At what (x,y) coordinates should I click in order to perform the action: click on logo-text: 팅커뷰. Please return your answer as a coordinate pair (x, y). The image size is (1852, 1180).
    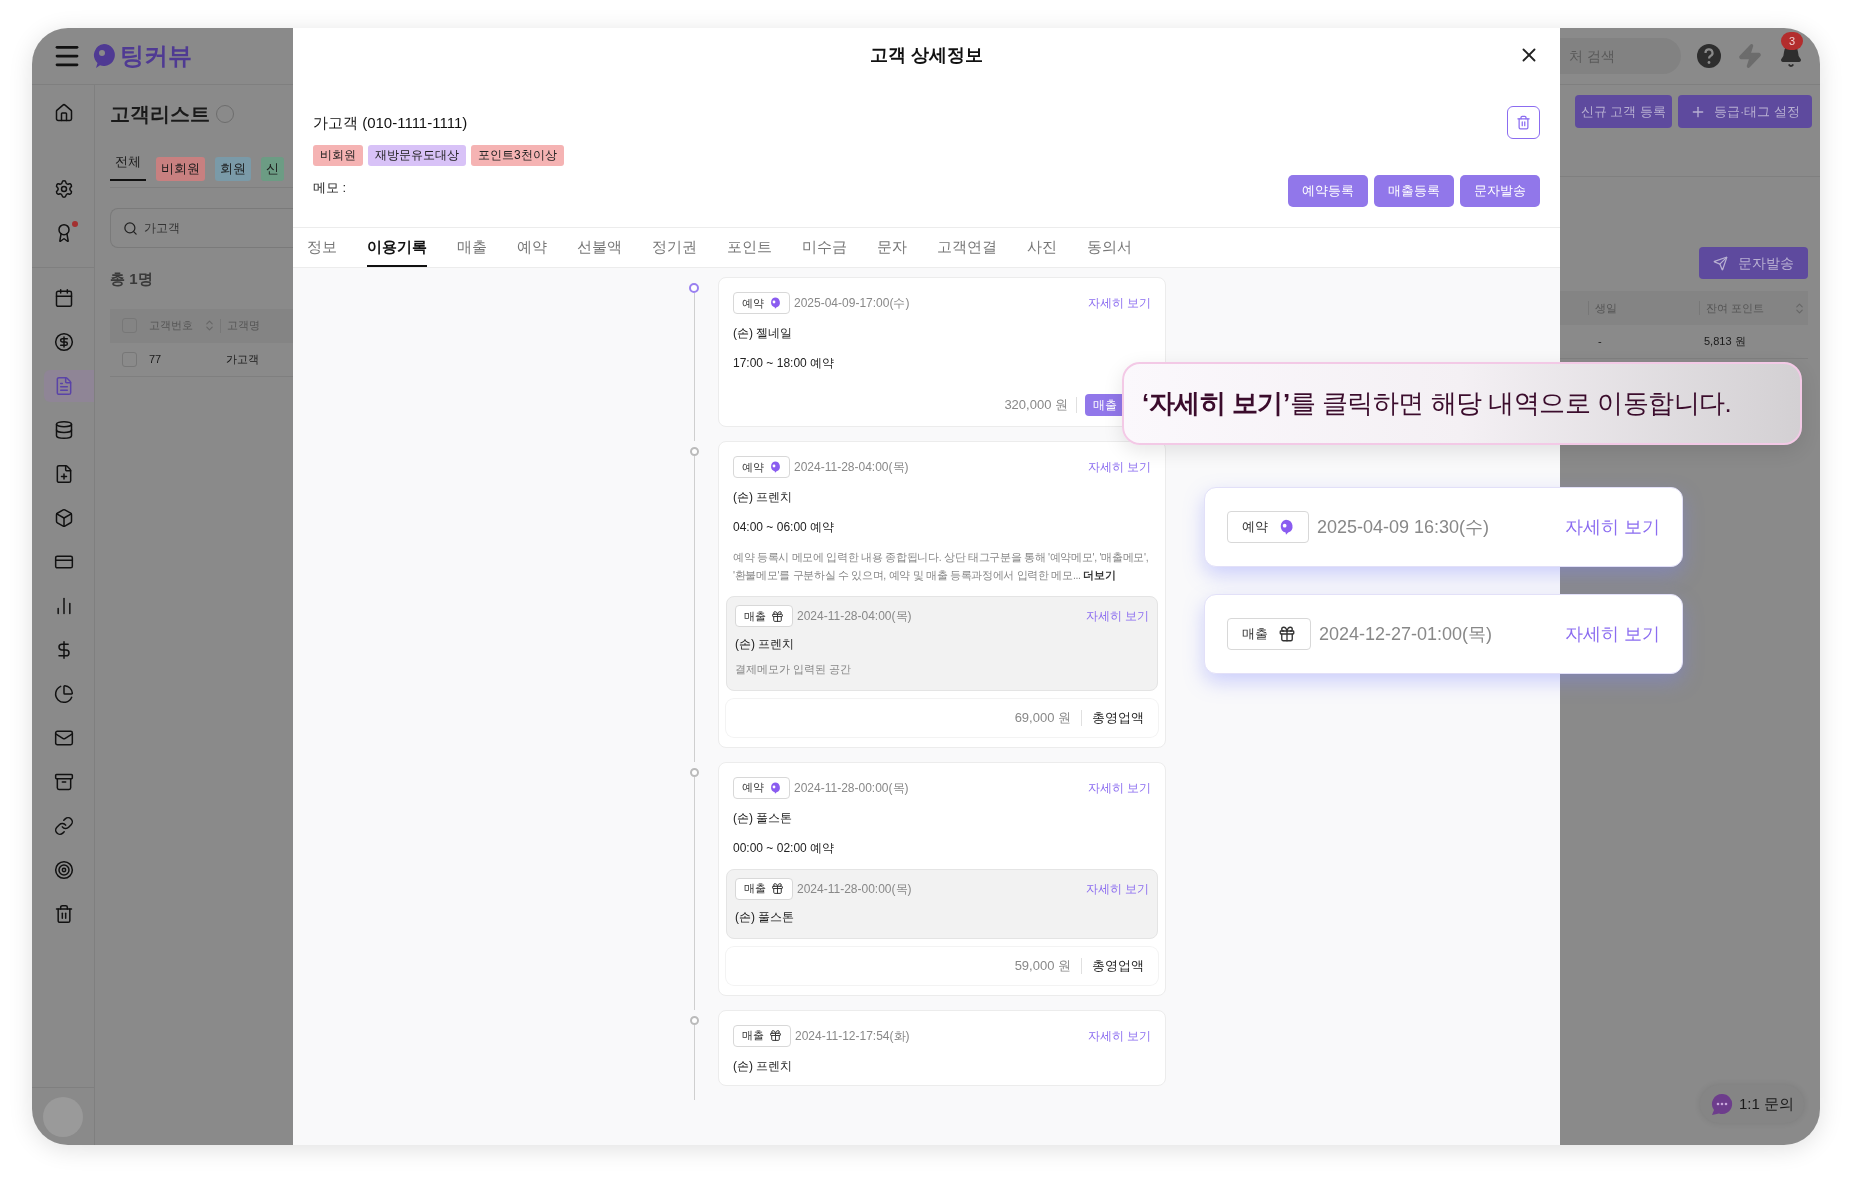
    Looking at the image, I should click on (156, 56).